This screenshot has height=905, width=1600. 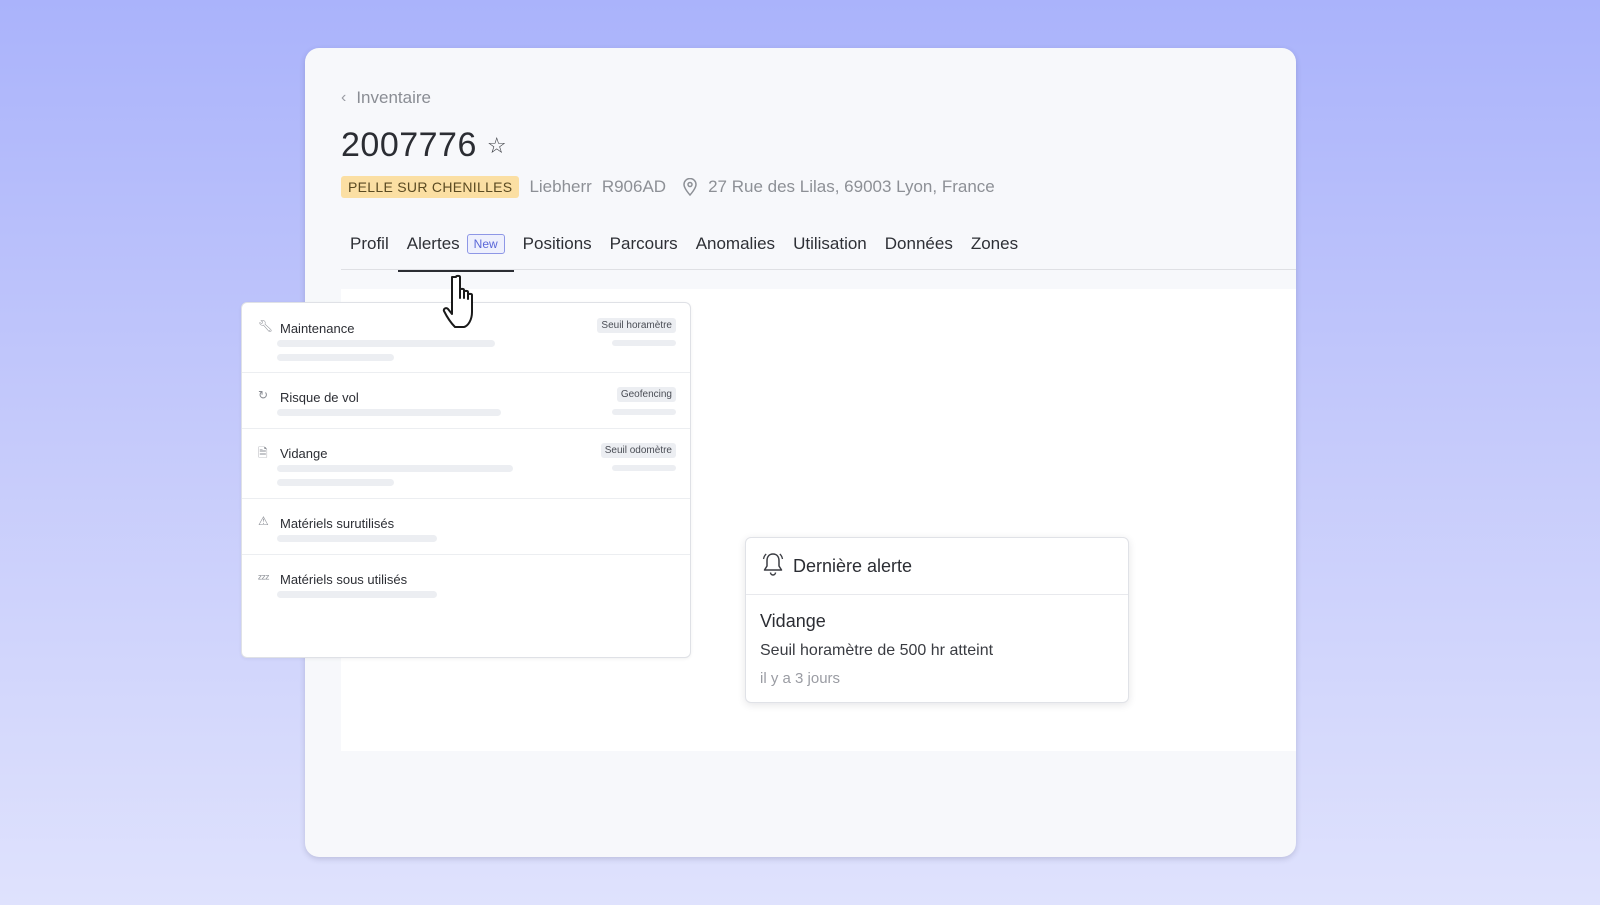 What do you see at coordinates (393, 97) in the screenshot?
I see `breadcrumb-label: Inventaire` at bounding box center [393, 97].